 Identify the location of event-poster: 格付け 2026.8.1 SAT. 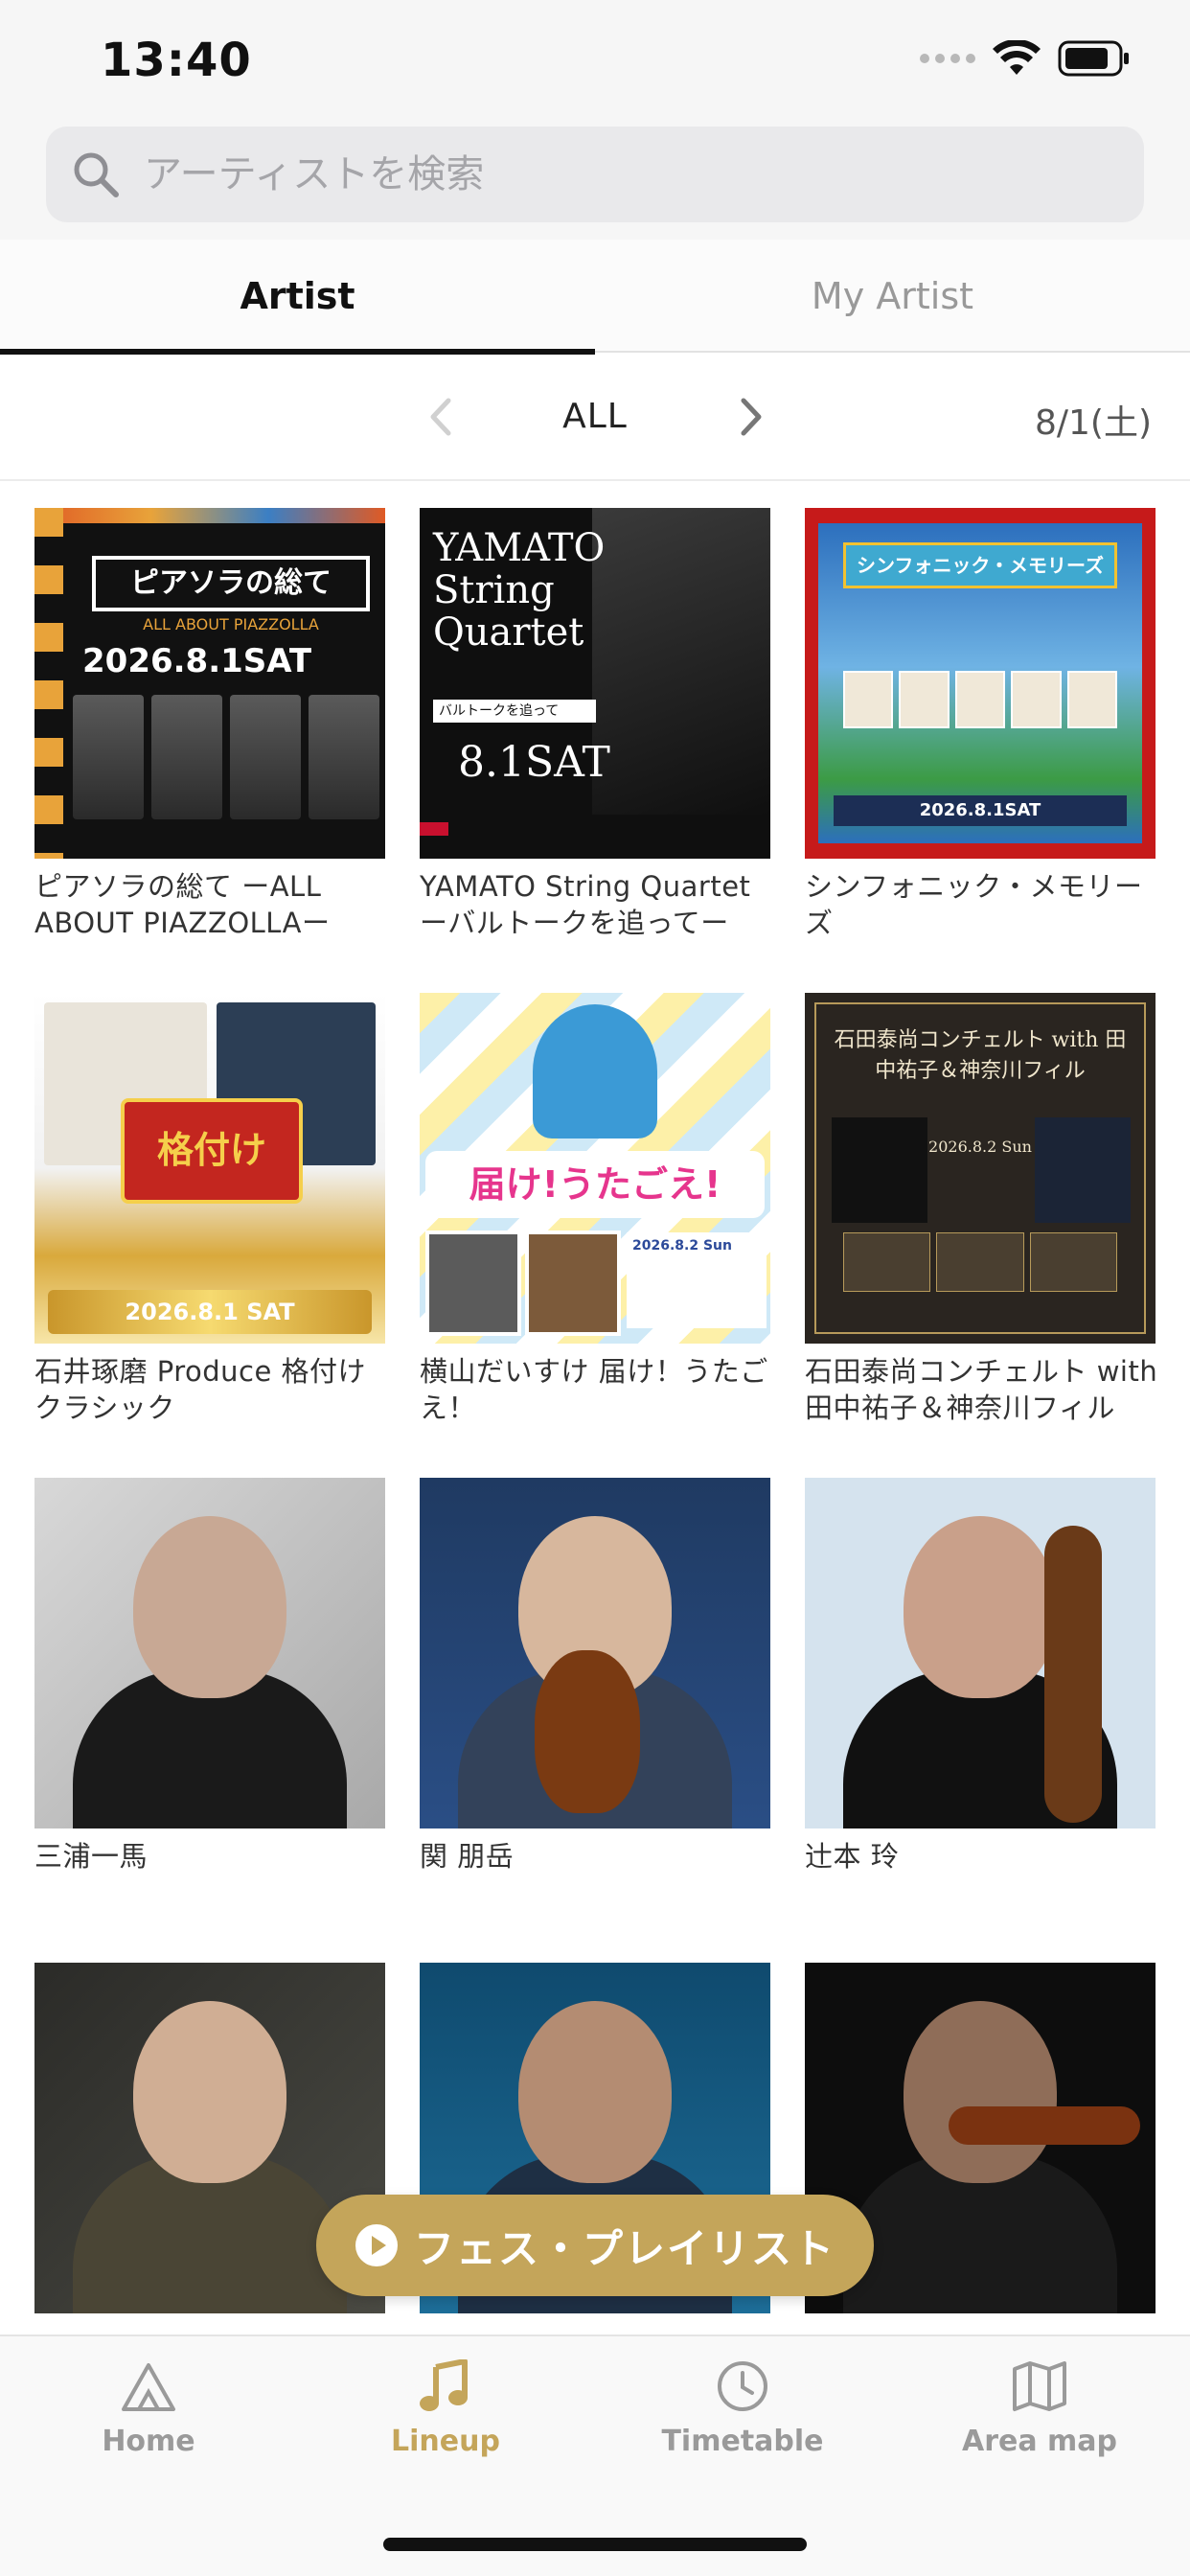
(210, 1168).